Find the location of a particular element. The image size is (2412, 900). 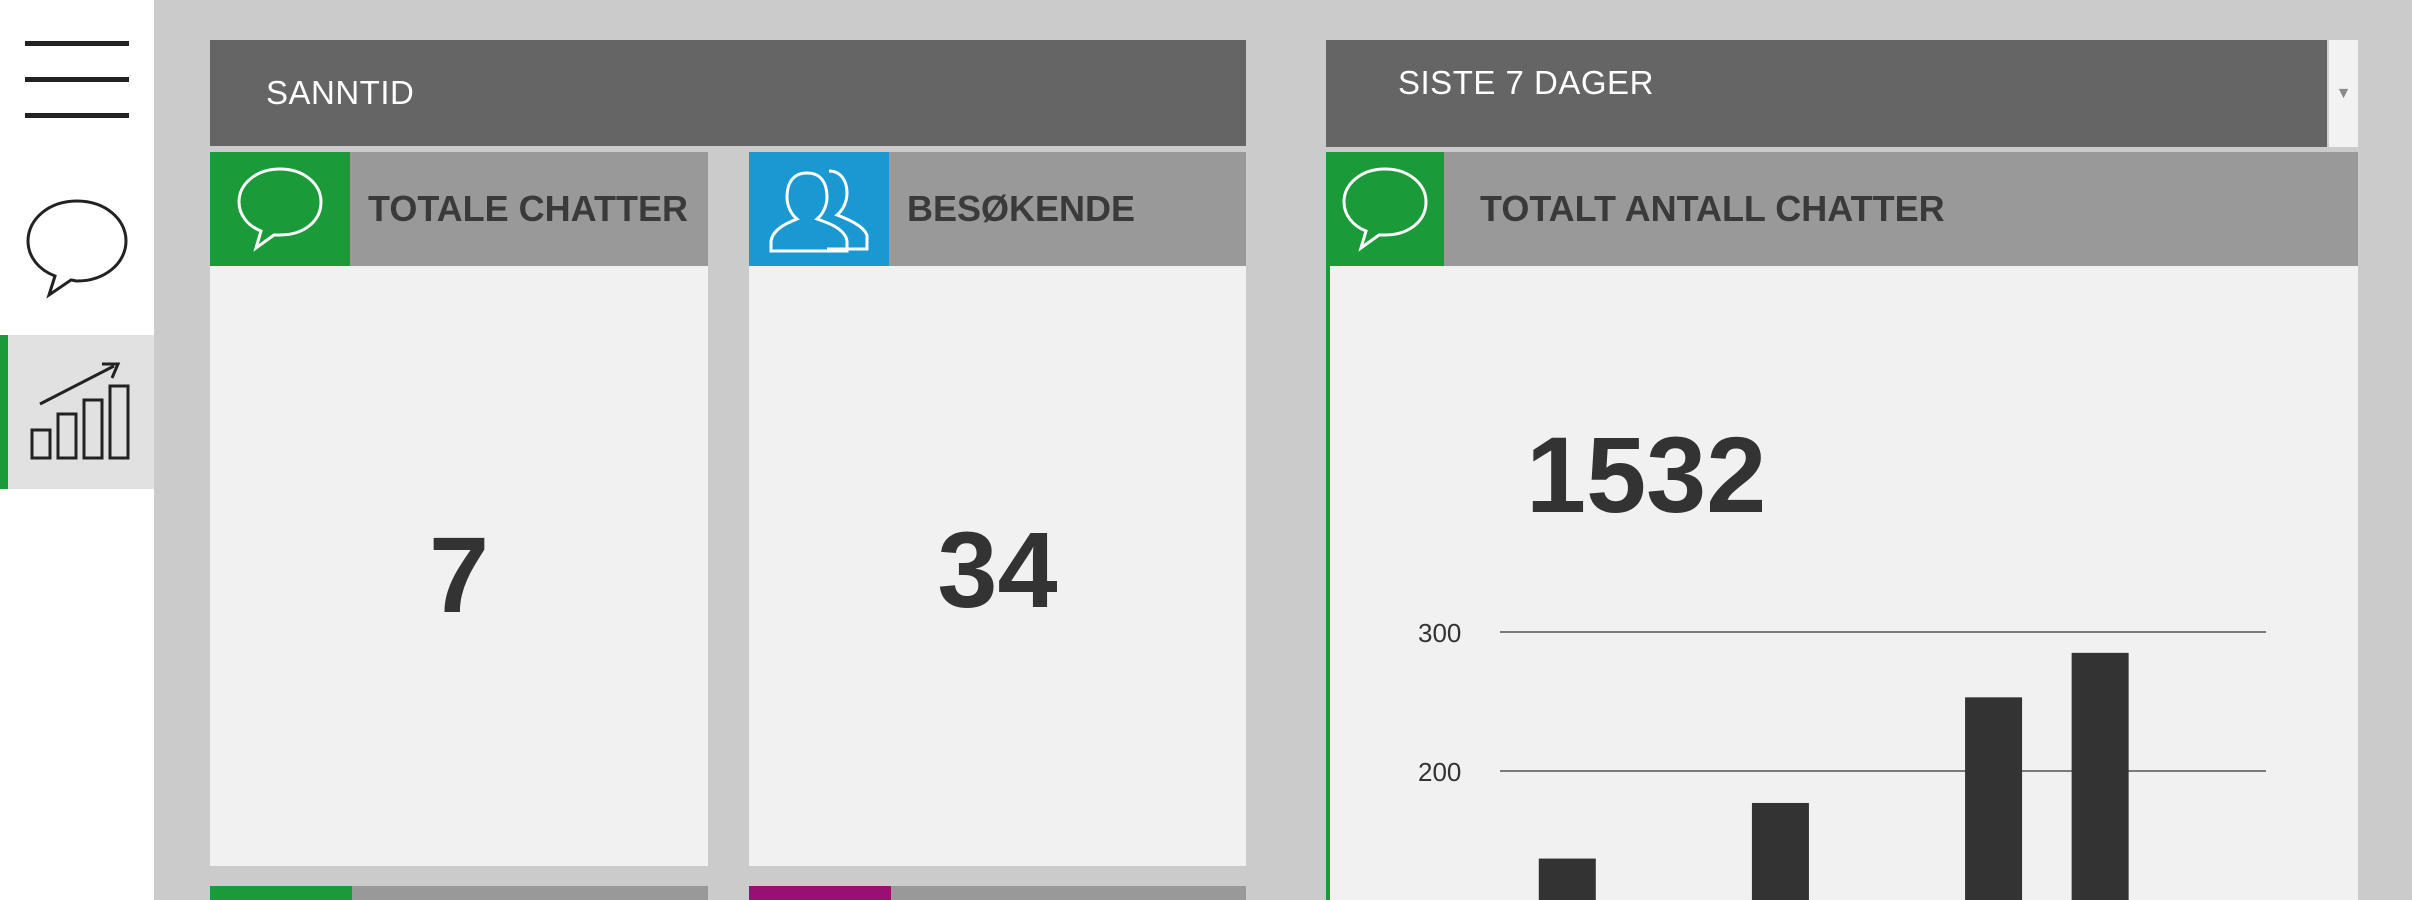

realtime-header: SANNTID is located at coordinates (728, 93).